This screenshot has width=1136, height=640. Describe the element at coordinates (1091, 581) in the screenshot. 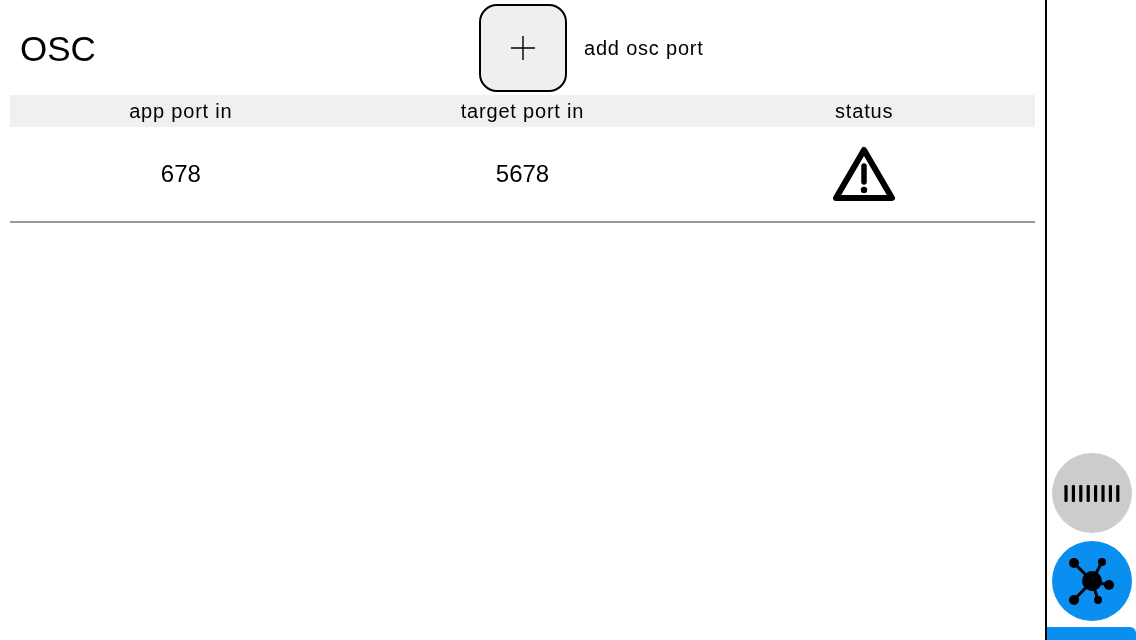

I see `network-hub-icon` at that location.